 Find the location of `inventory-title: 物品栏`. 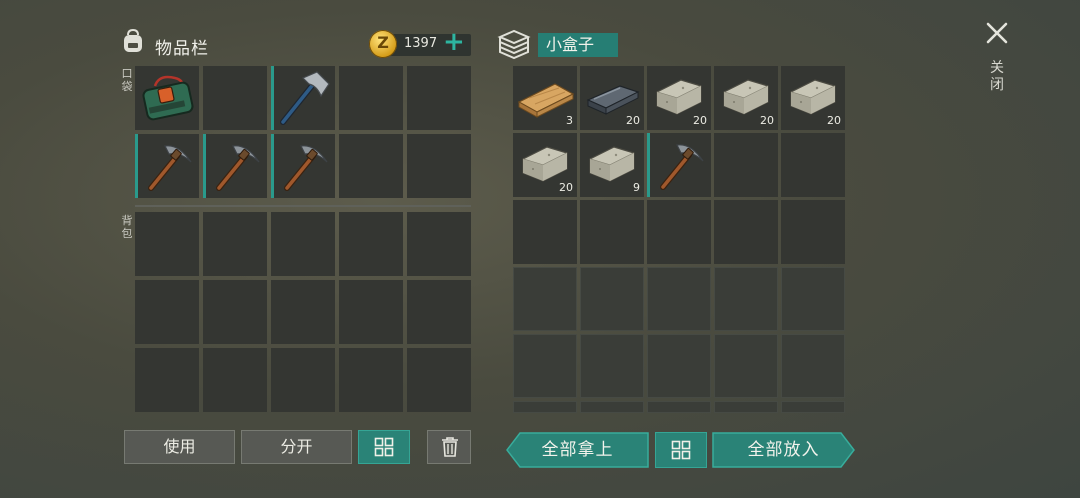

inventory-title: 物品栏 is located at coordinates (182, 49).